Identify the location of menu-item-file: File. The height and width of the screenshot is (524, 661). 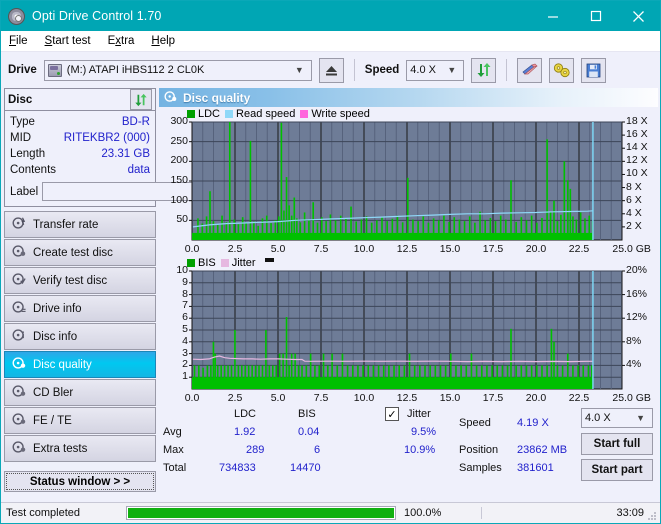
(18, 41).